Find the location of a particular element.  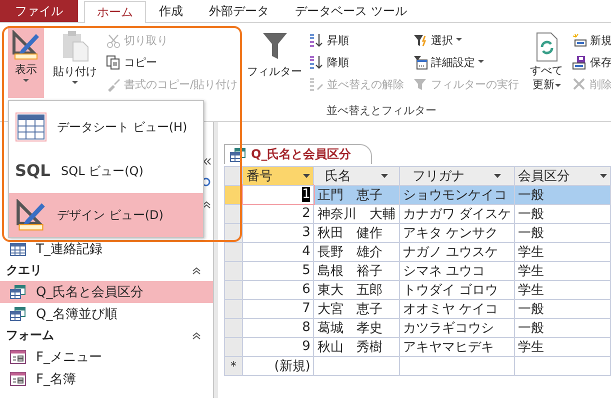

brush-icon is located at coordinates (113, 84).